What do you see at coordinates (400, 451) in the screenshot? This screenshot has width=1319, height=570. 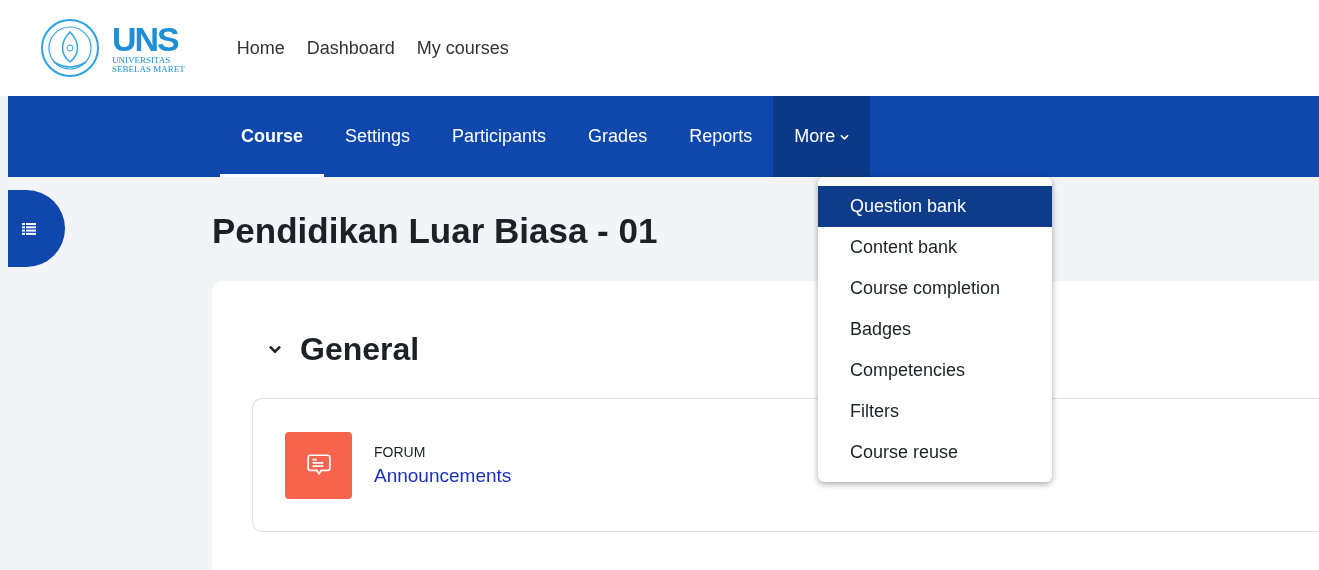 I see `activity-type: FORUM` at bounding box center [400, 451].